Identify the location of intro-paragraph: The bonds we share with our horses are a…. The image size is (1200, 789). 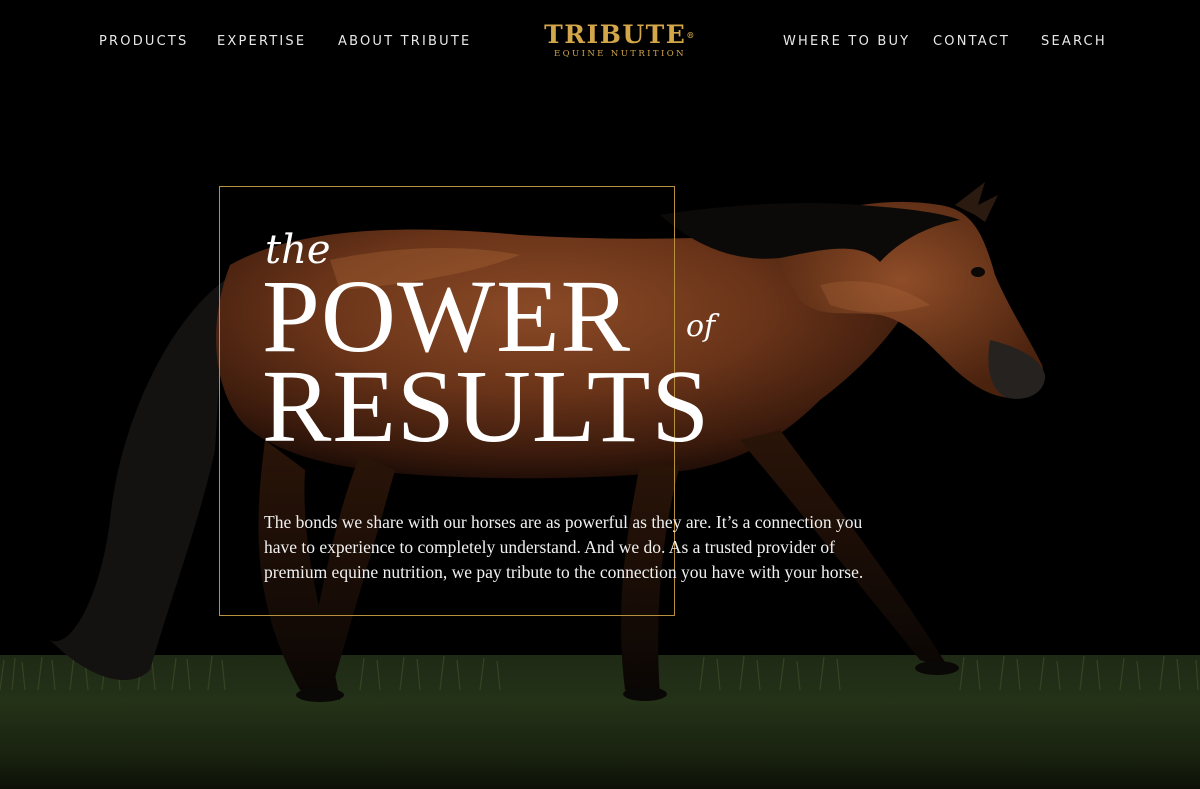
(564, 546).